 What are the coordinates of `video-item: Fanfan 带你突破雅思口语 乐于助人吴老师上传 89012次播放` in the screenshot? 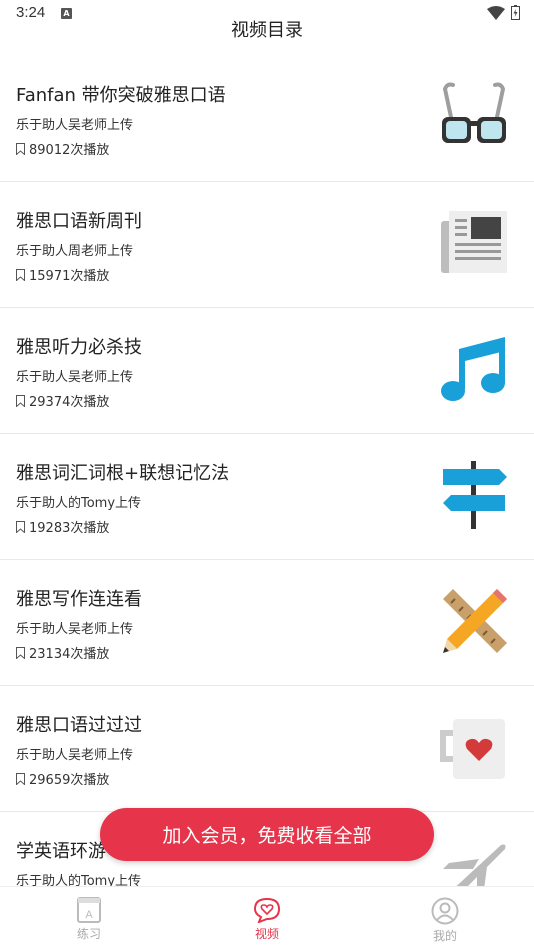 It's located at (267, 119).